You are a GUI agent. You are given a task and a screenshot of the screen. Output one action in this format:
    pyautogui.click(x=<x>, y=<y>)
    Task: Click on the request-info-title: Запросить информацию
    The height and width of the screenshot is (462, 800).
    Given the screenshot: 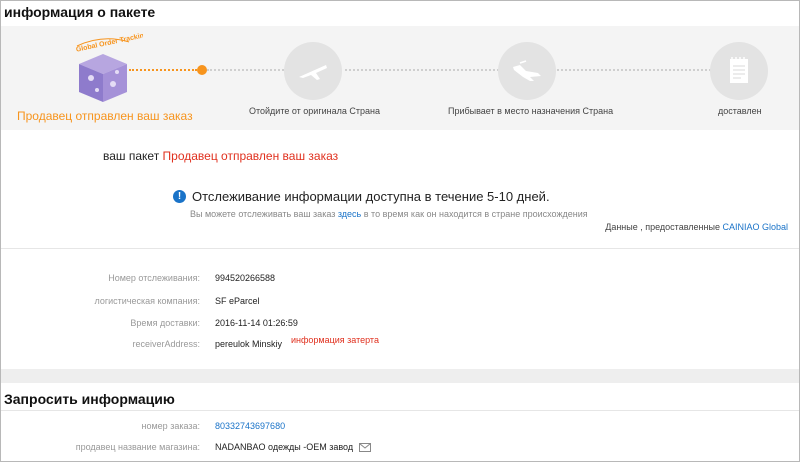 What is the action you would take?
    pyautogui.click(x=89, y=399)
    